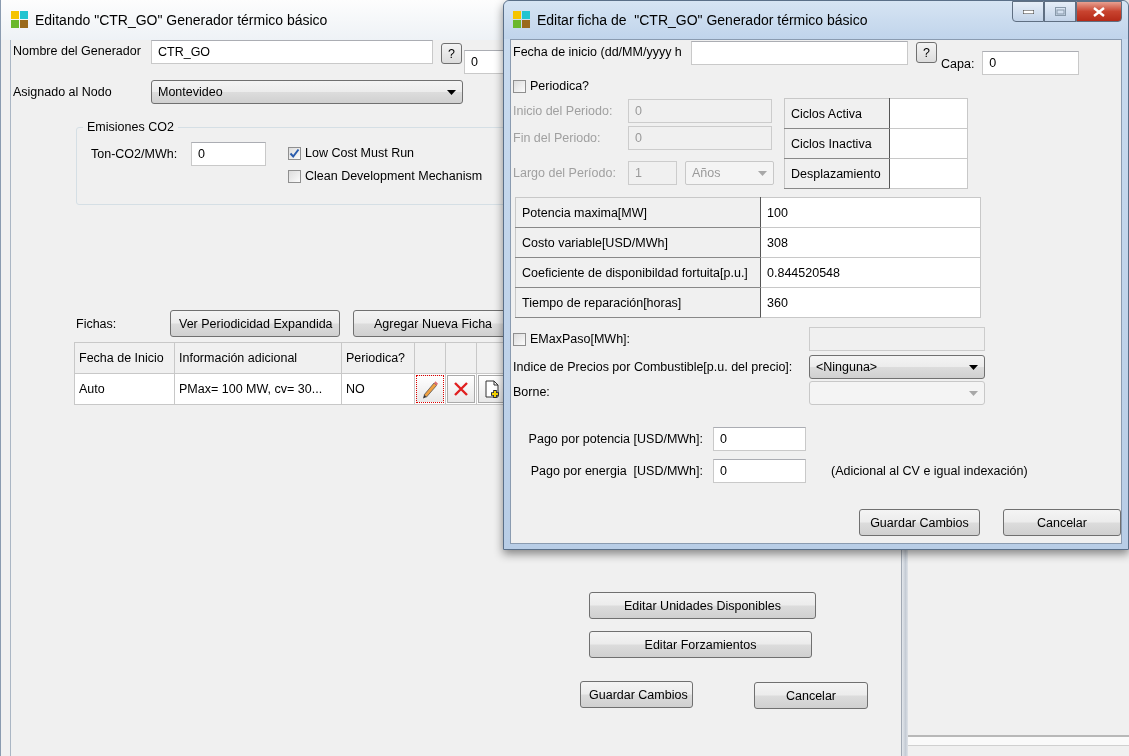 The image size is (1129, 756). Describe the element at coordinates (706, 173) in the screenshot. I see `dropdown-value: Años` at that location.